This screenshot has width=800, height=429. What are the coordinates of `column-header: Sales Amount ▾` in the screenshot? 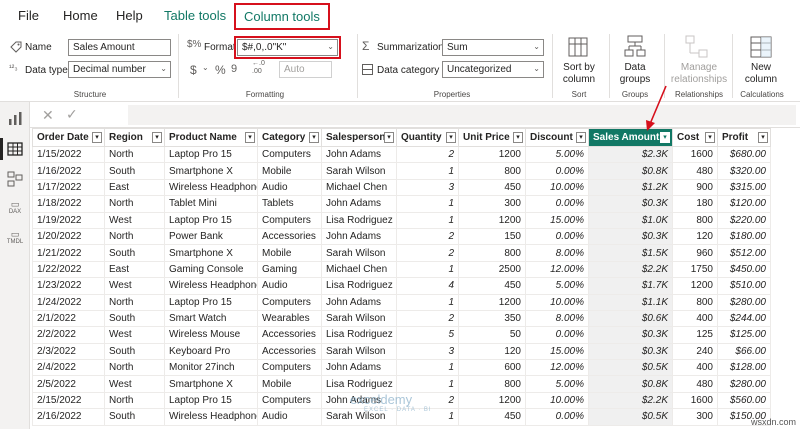 It's located at (630, 137).